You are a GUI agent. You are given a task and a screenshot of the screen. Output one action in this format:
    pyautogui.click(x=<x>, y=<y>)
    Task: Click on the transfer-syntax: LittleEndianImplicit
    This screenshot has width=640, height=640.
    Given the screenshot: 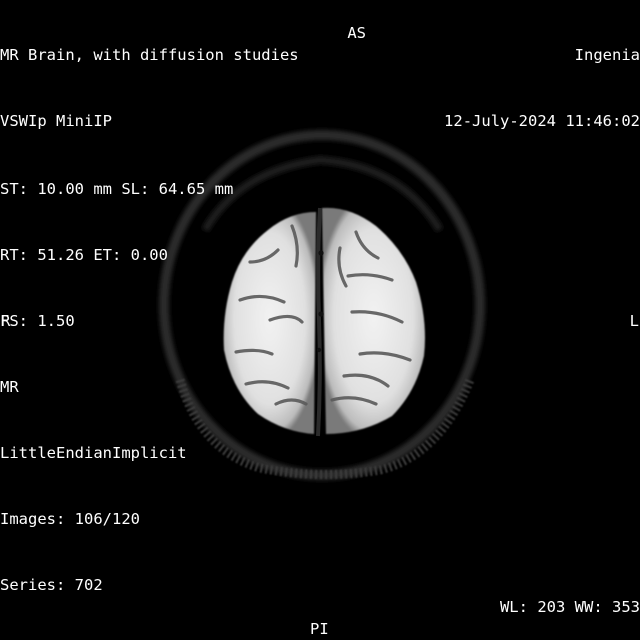 What is the action you would take?
    pyautogui.click(x=93, y=453)
    